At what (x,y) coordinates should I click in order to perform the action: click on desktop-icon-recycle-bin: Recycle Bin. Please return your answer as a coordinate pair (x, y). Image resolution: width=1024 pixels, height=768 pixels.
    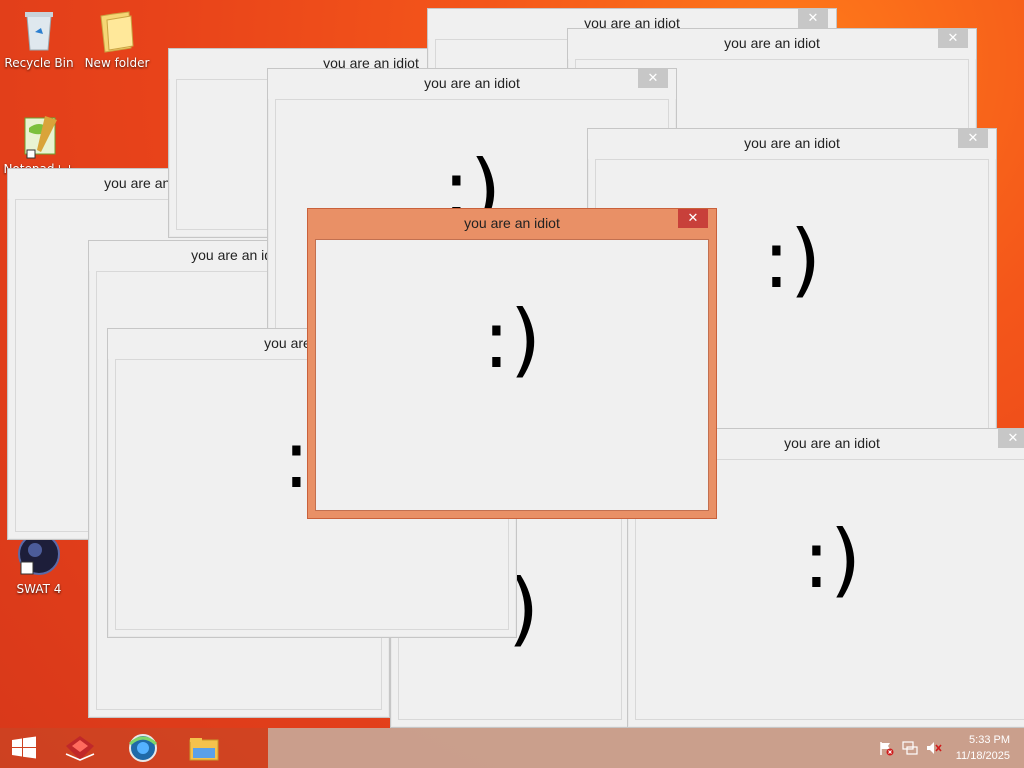
    Looking at the image, I should click on (39, 38).